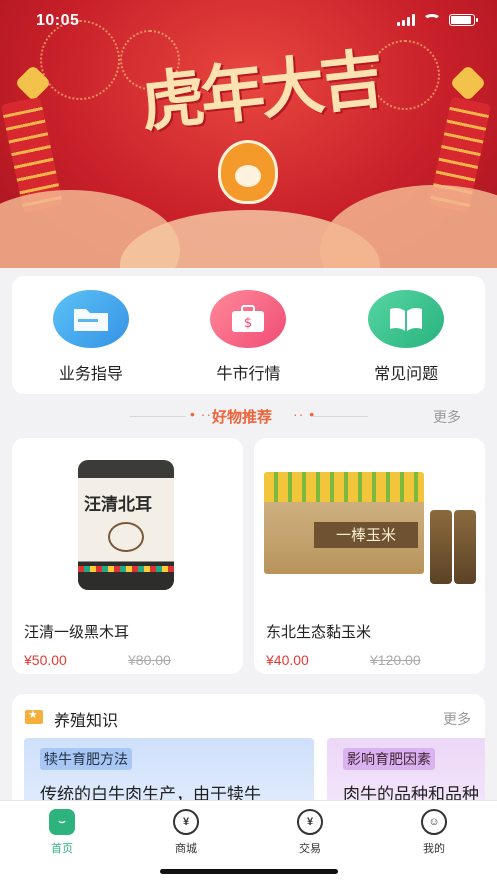 Image resolution: width=497 pixels, height=883 pixels. Describe the element at coordinates (186, 849) in the screenshot. I see `tab-label: 商城` at that location.